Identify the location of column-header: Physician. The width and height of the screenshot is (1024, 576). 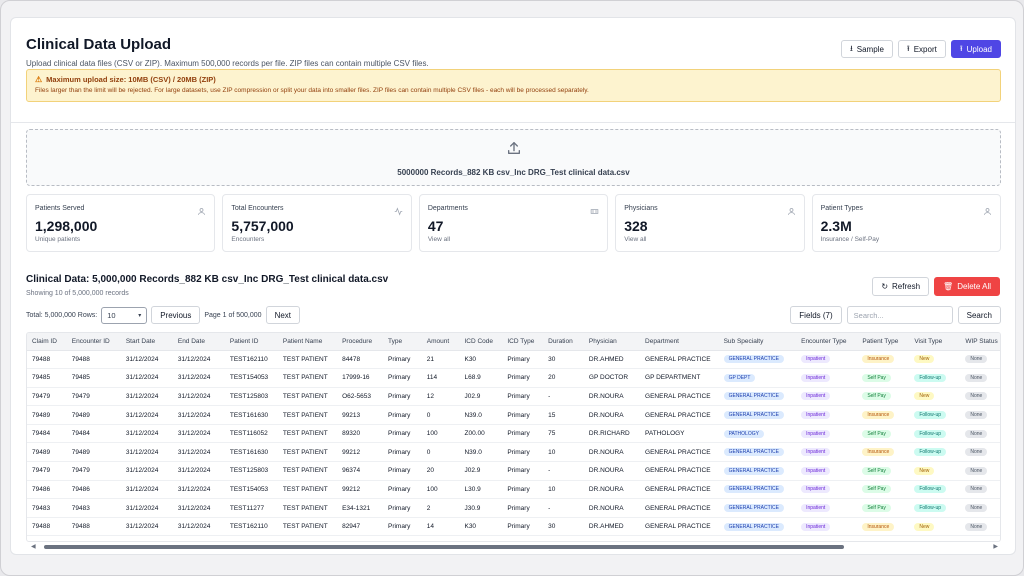
(612, 342).